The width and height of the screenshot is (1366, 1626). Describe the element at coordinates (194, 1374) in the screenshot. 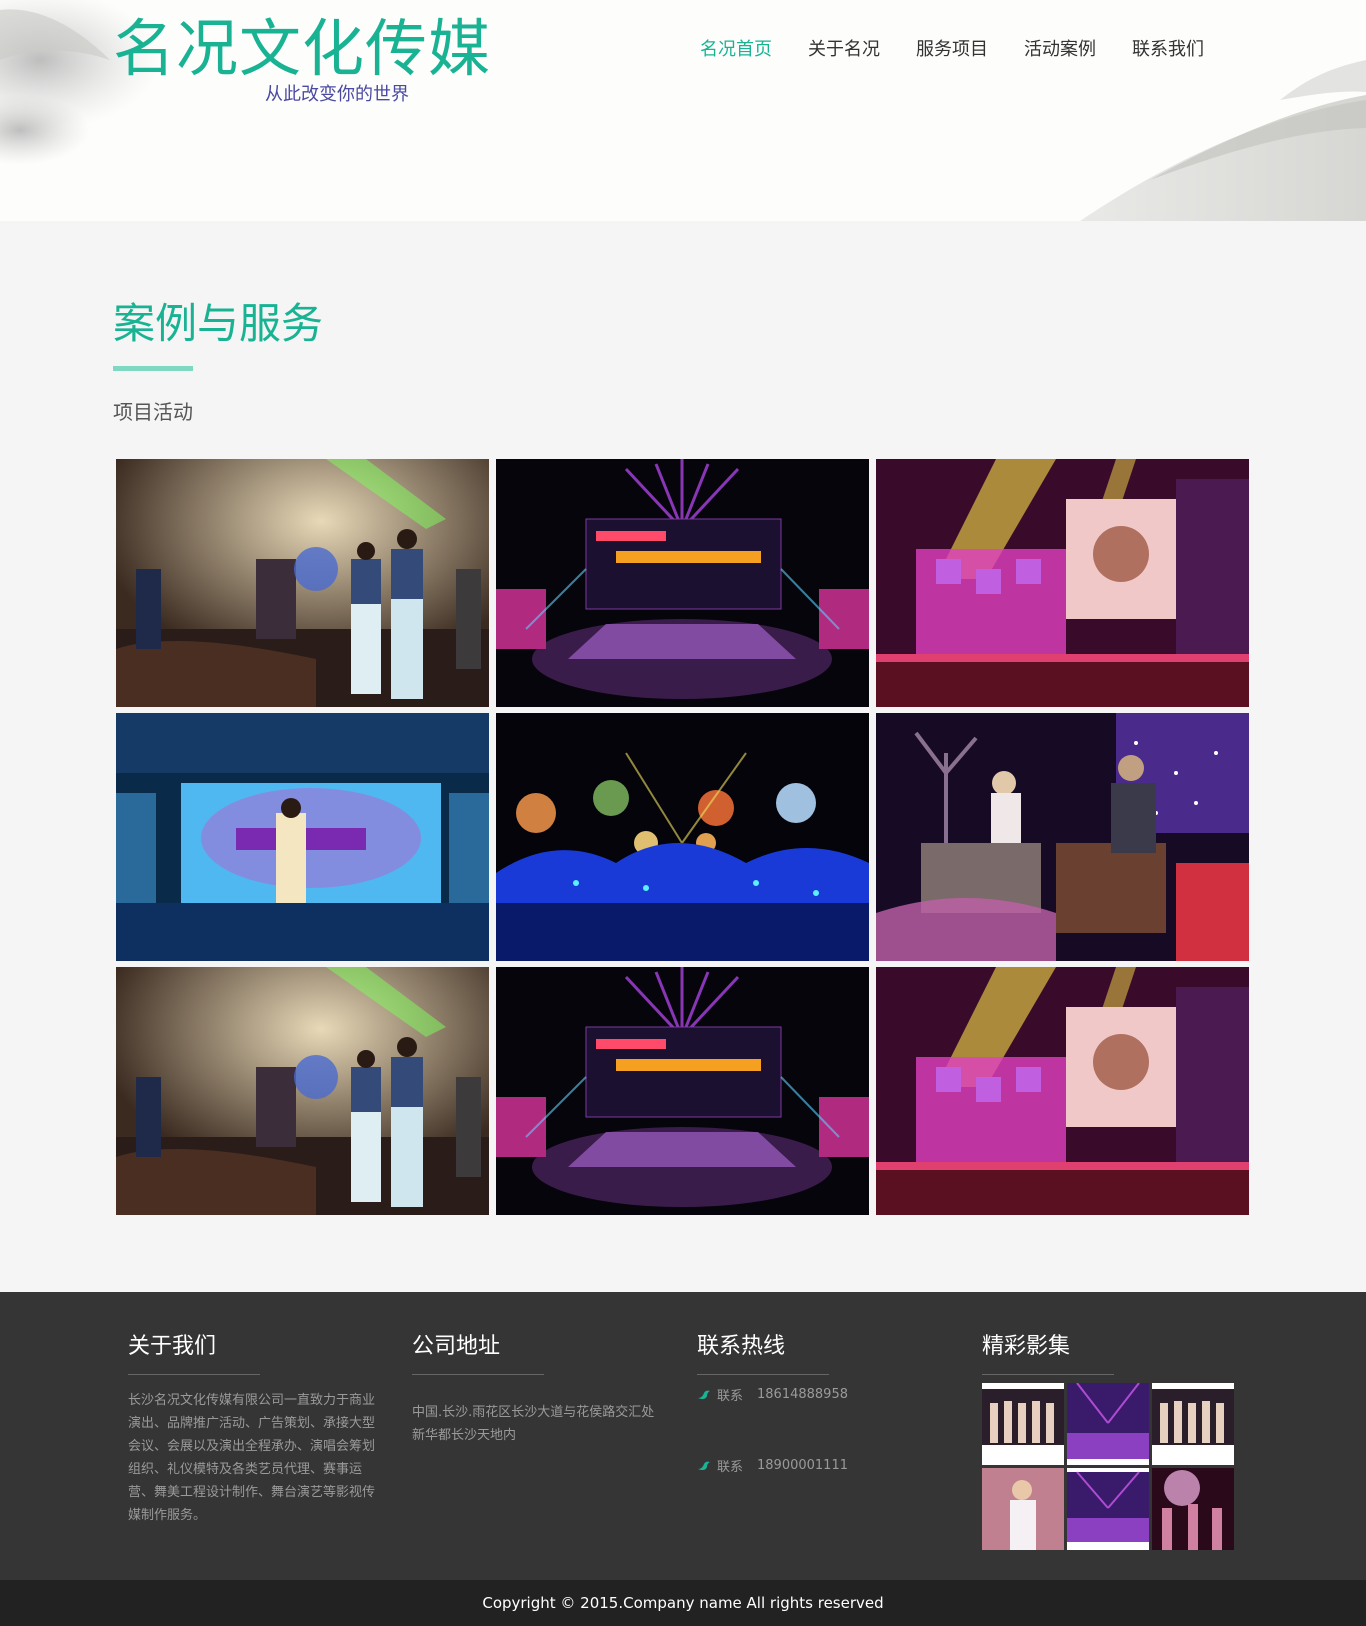

I see `footer-about-divider` at that location.